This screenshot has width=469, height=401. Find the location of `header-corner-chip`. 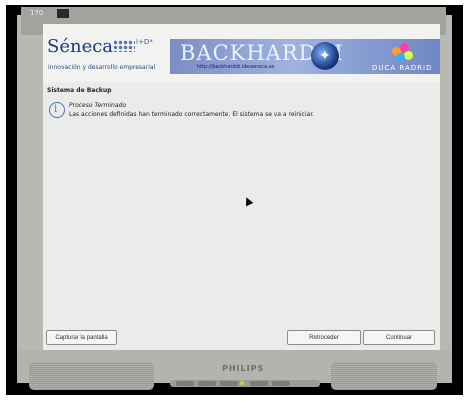

header-corner-chip is located at coordinates (436, 43).